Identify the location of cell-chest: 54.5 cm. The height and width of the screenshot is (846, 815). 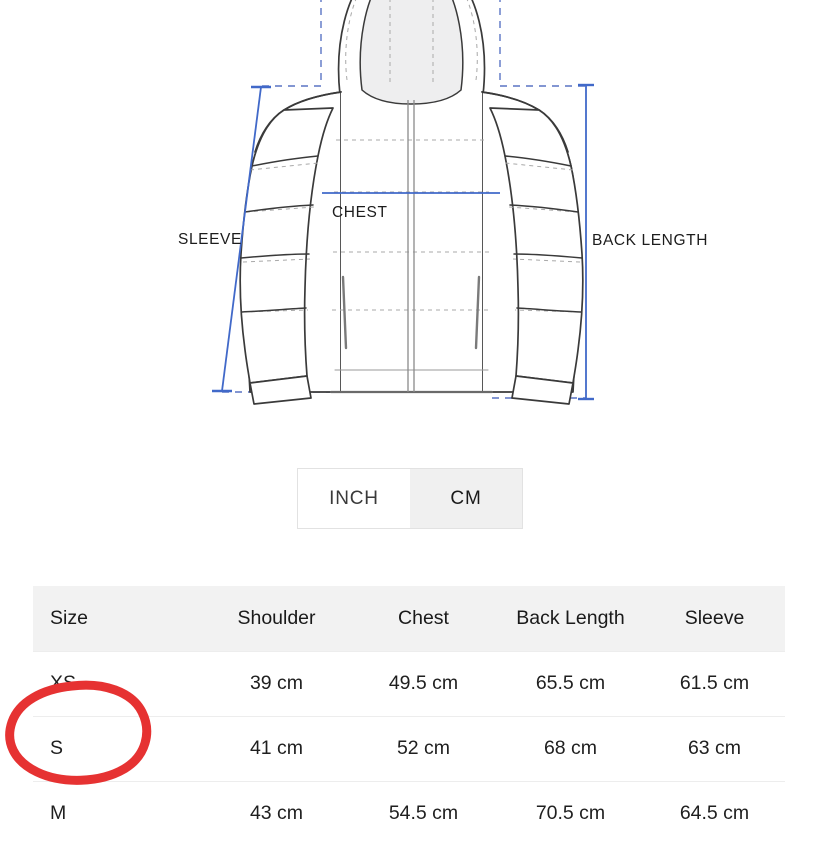
(423, 813).